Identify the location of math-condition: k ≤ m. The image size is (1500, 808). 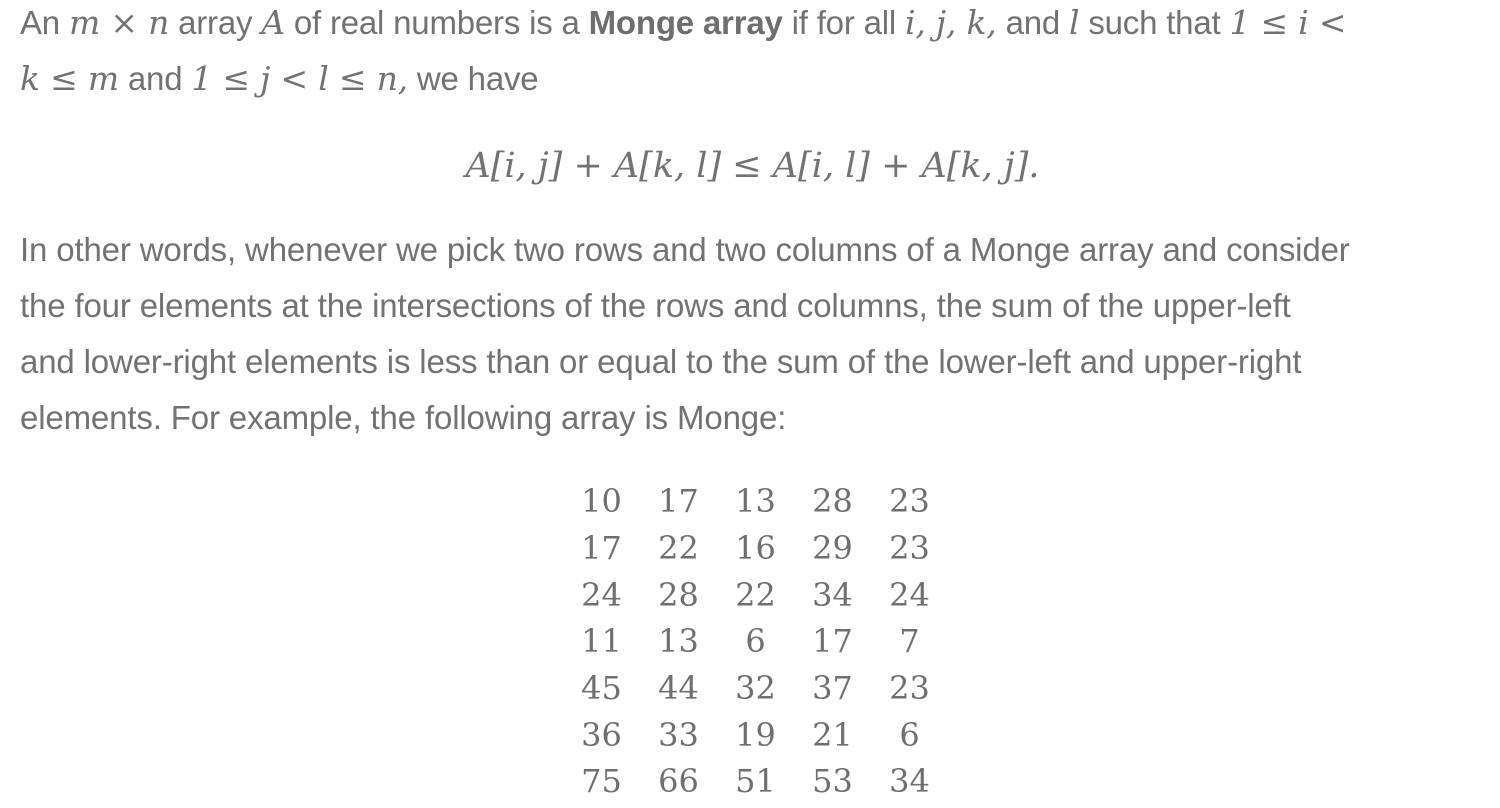
(69, 78).